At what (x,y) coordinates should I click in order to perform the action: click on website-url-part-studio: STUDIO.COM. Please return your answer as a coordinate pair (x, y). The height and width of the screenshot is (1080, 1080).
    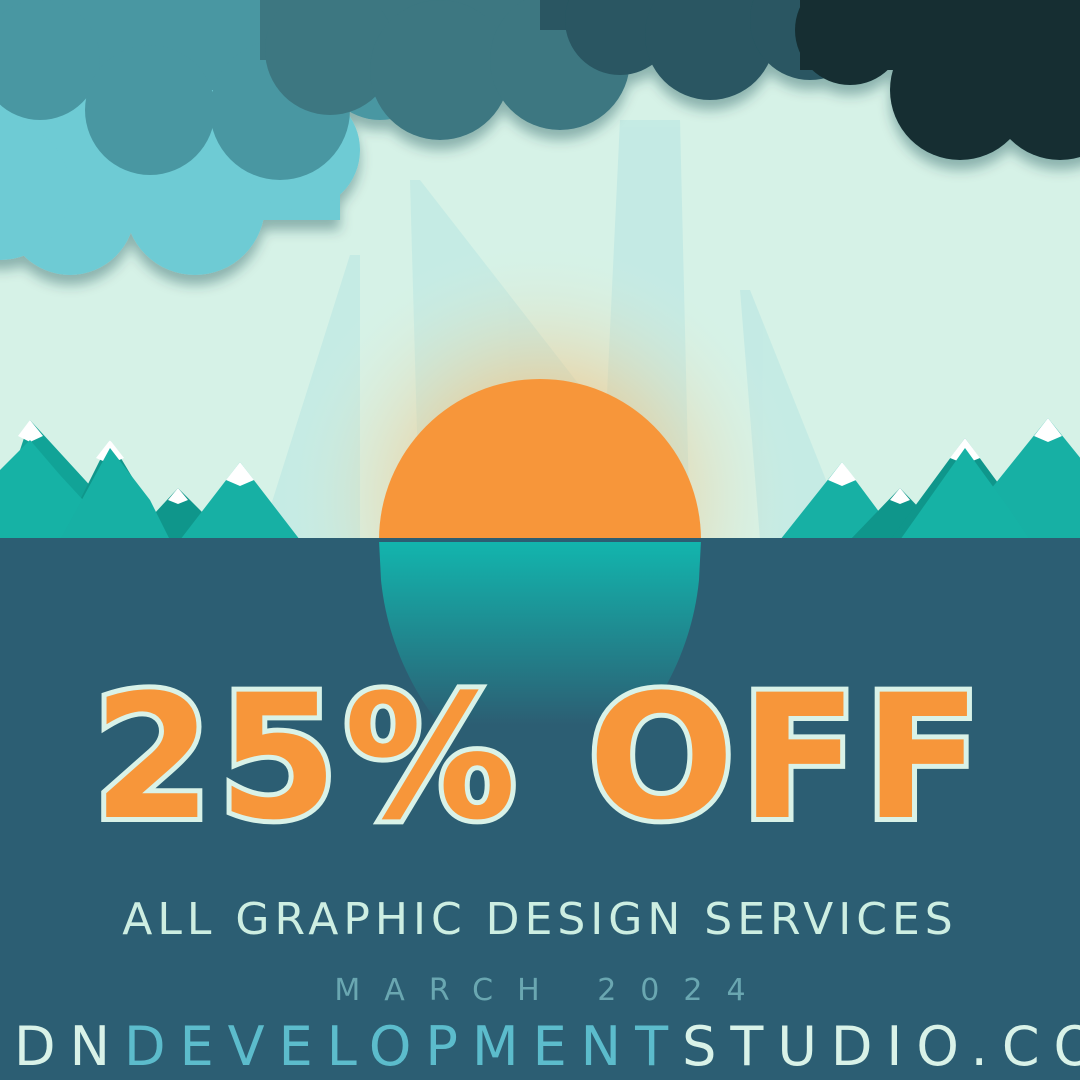
    Looking at the image, I should click on (881, 1046).